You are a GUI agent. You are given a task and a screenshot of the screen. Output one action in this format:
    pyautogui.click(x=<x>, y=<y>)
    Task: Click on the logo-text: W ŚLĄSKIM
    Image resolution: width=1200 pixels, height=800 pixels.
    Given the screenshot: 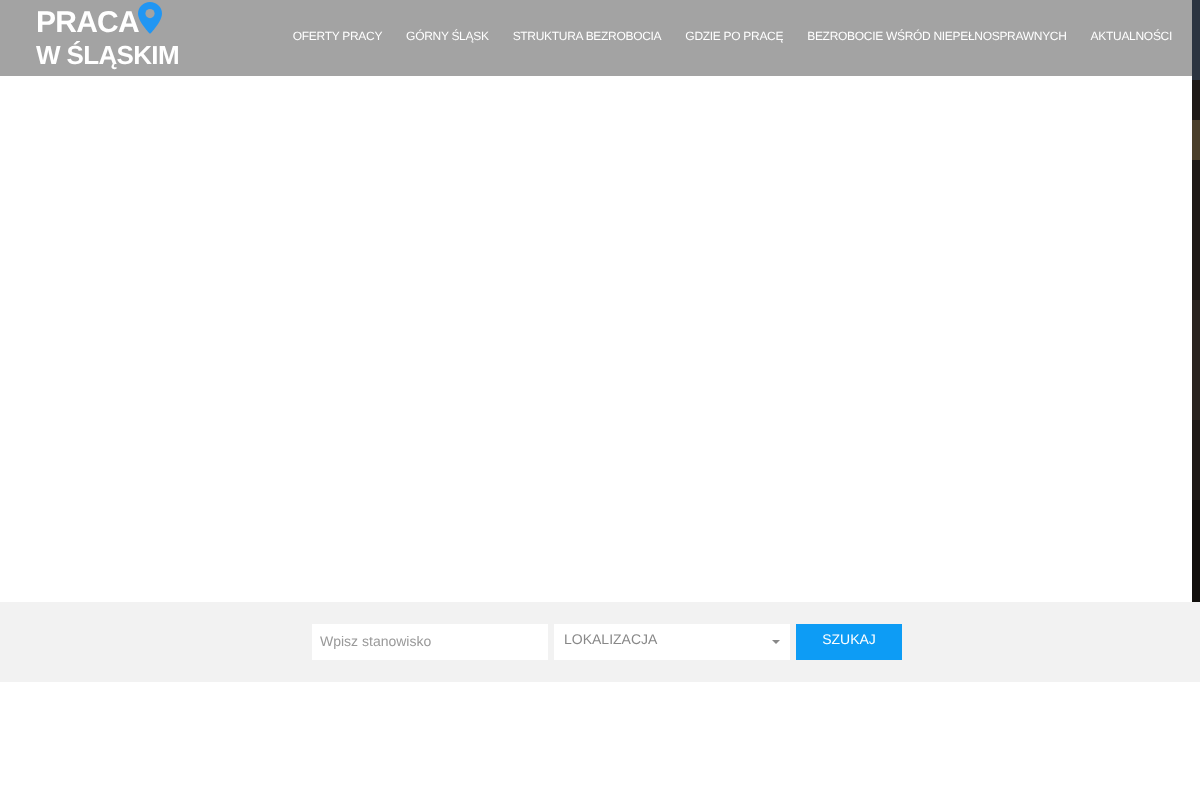 What is the action you would take?
    pyautogui.click(x=107, y=55)
    